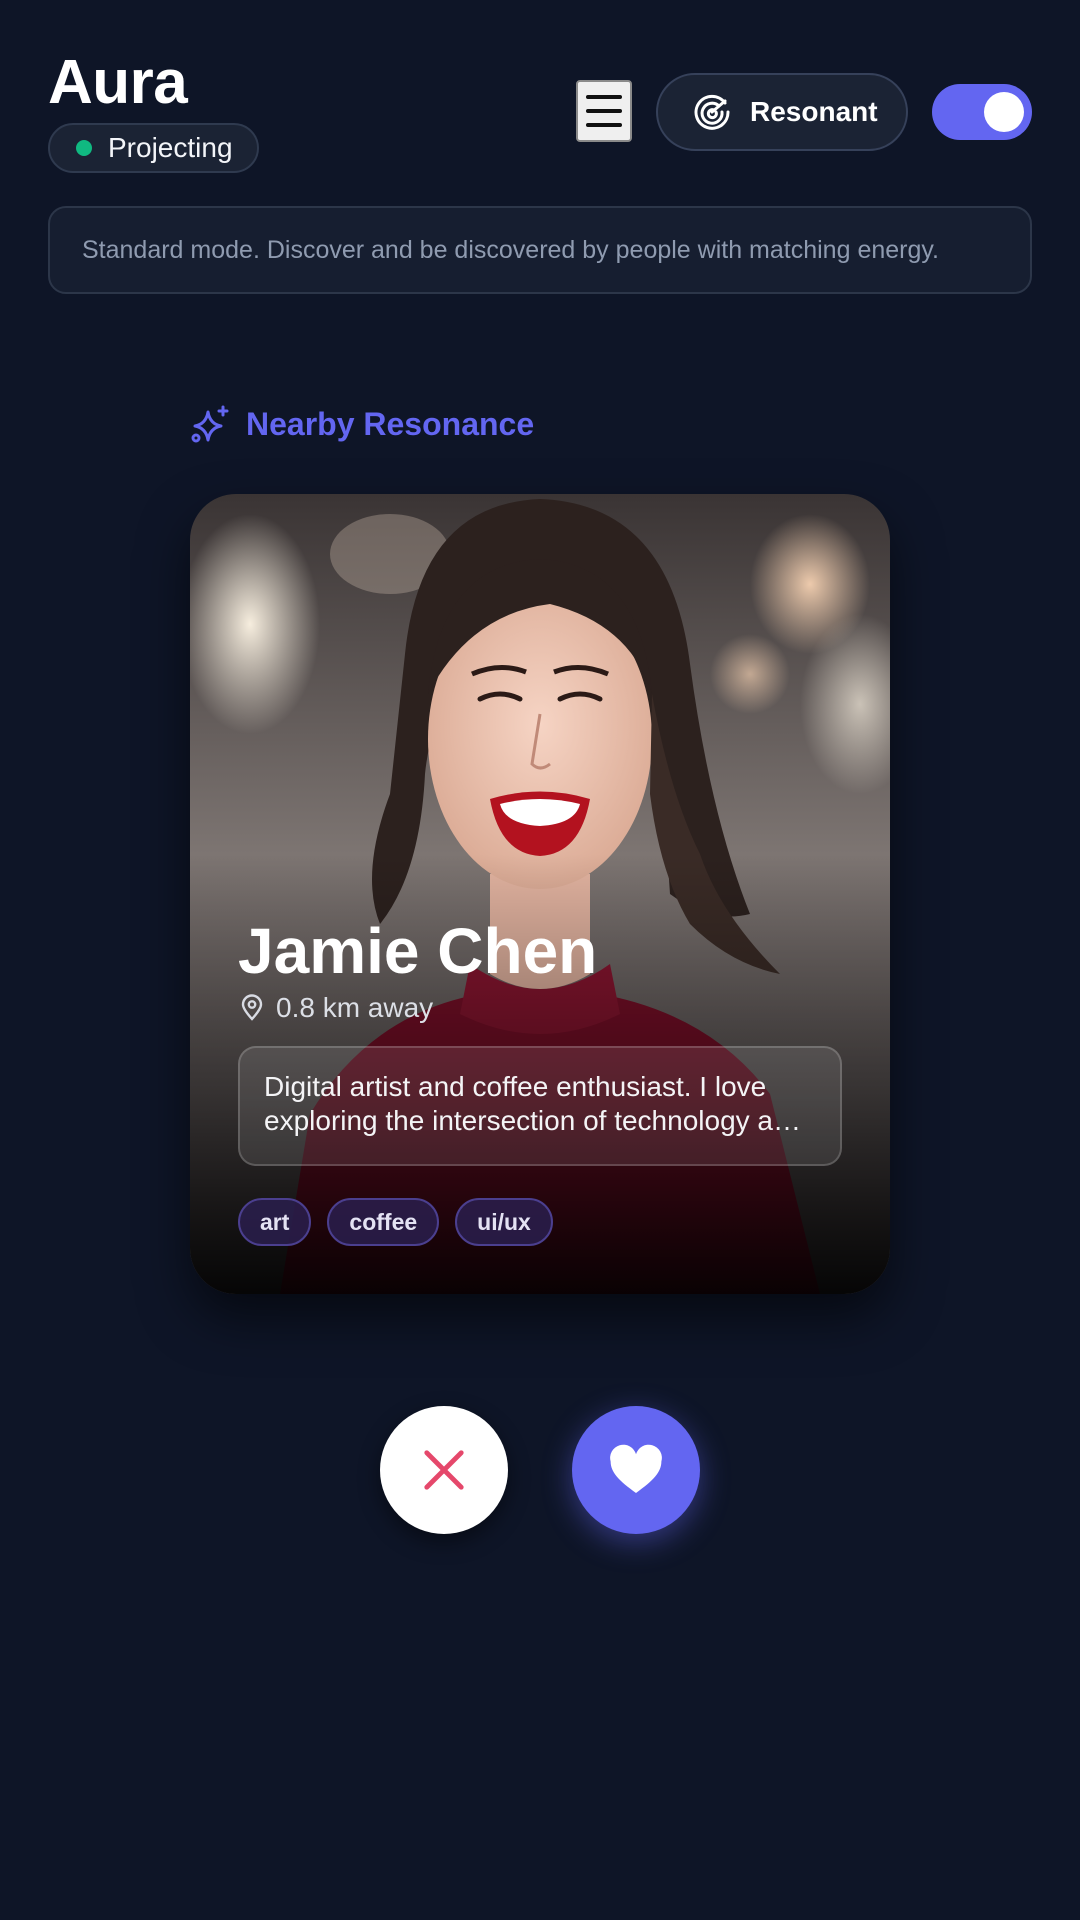 This screenshot has height=1920, width=1080. I want to click on radar-icon, so click(712, 112).